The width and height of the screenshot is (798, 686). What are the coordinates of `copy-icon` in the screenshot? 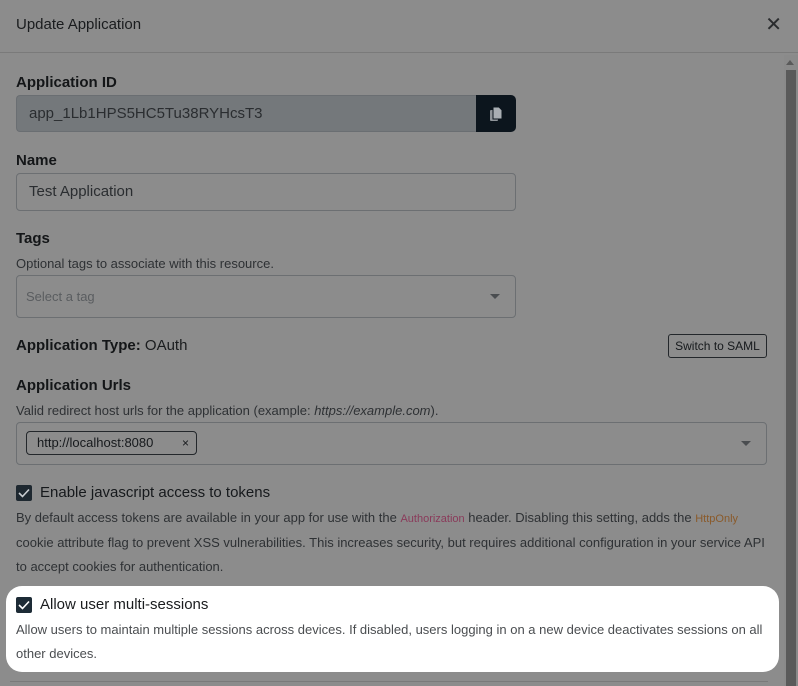 It's located at (496, 113).